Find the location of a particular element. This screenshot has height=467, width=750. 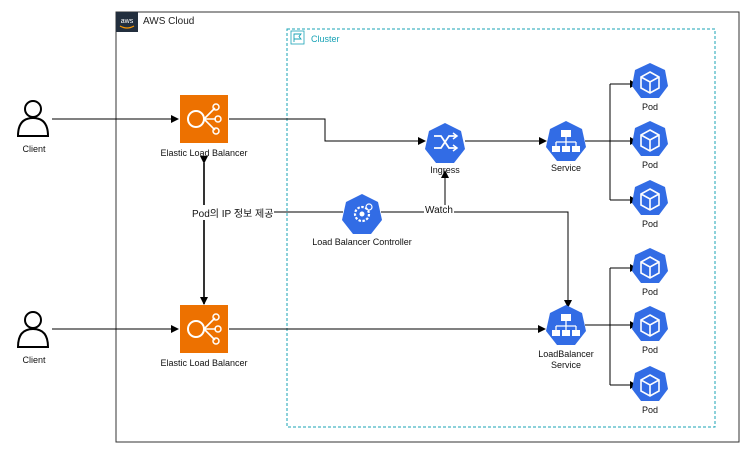

edge-controller-watch is located at coordinates (476, 259).